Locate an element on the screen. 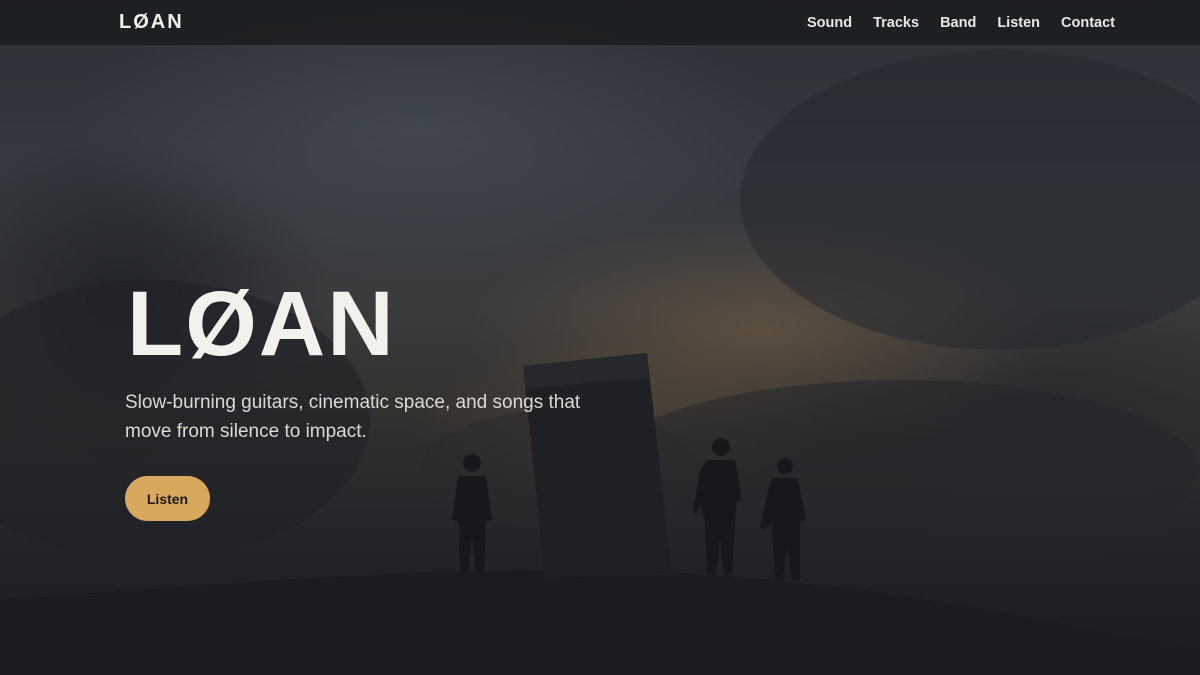 This screenshot has height=675, width=1200. nav-link-listen: Listen is located at coordinates (1018, 23).